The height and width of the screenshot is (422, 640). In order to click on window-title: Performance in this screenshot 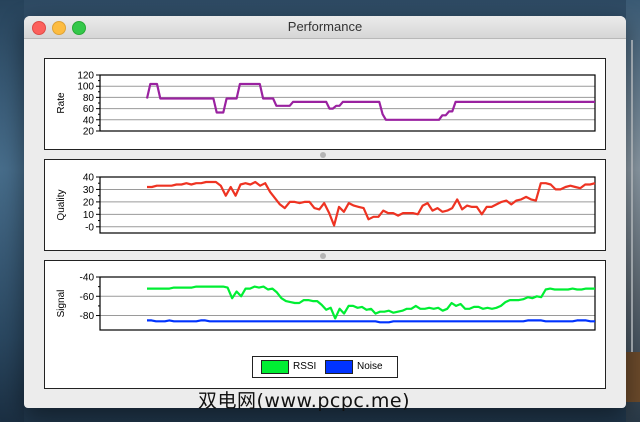, I will do `click(325, 26)`.